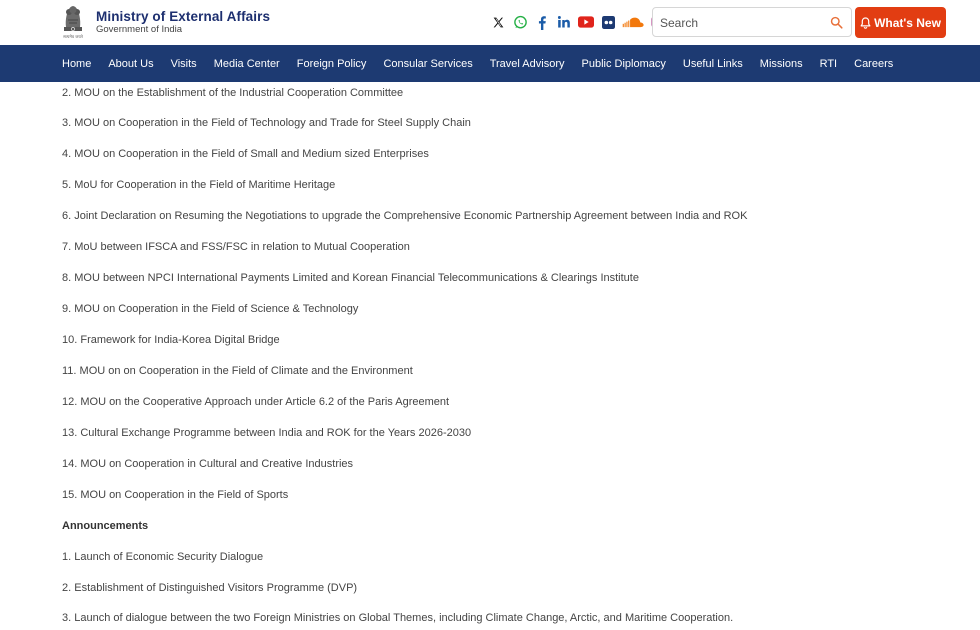 The image size is (980, 630). What do you see at coordinates (633, 22) in the screenshot?
I see `soundcloud-icon` at bounding box center [633, 22].